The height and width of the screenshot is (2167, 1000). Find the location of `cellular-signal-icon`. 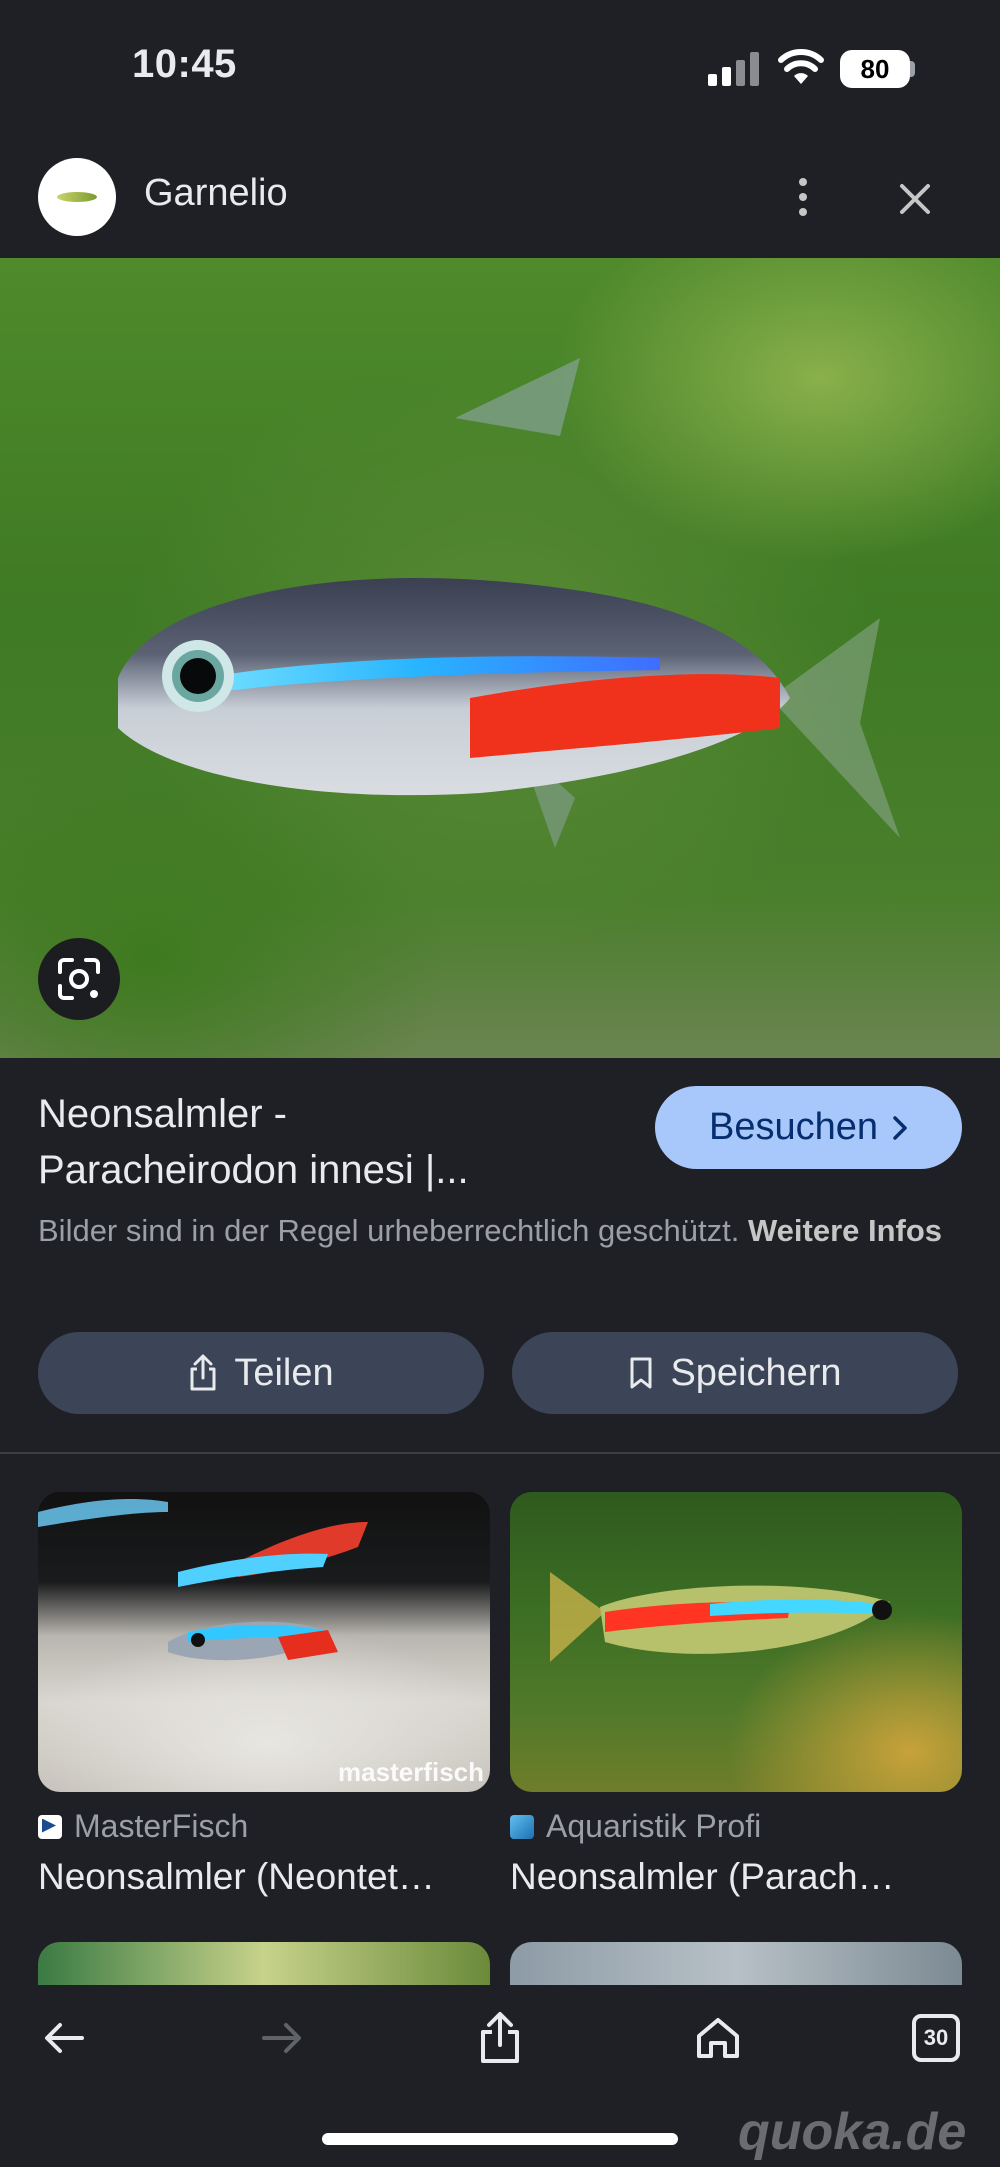

cellular-signal-icon is located at coordinates (733, 69).